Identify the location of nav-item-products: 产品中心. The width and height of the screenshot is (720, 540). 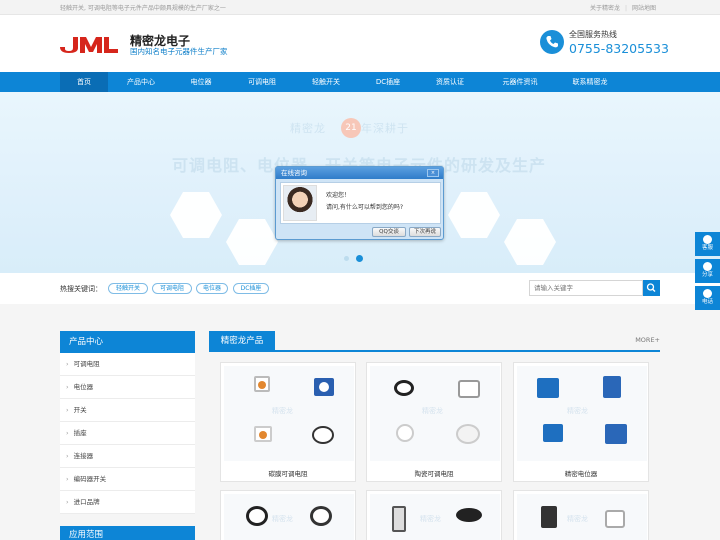
(141, 82).